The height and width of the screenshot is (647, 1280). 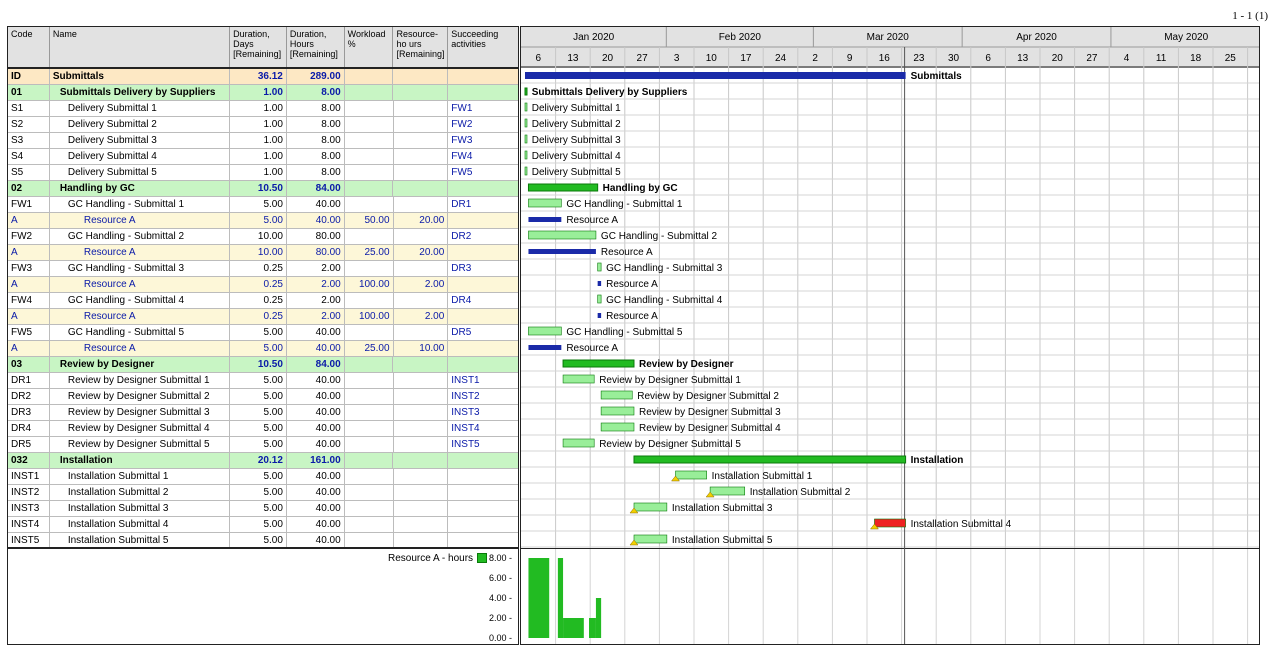 I want to click on col-succeeding-header: Succeeding activities, so click(x=483, y=47).